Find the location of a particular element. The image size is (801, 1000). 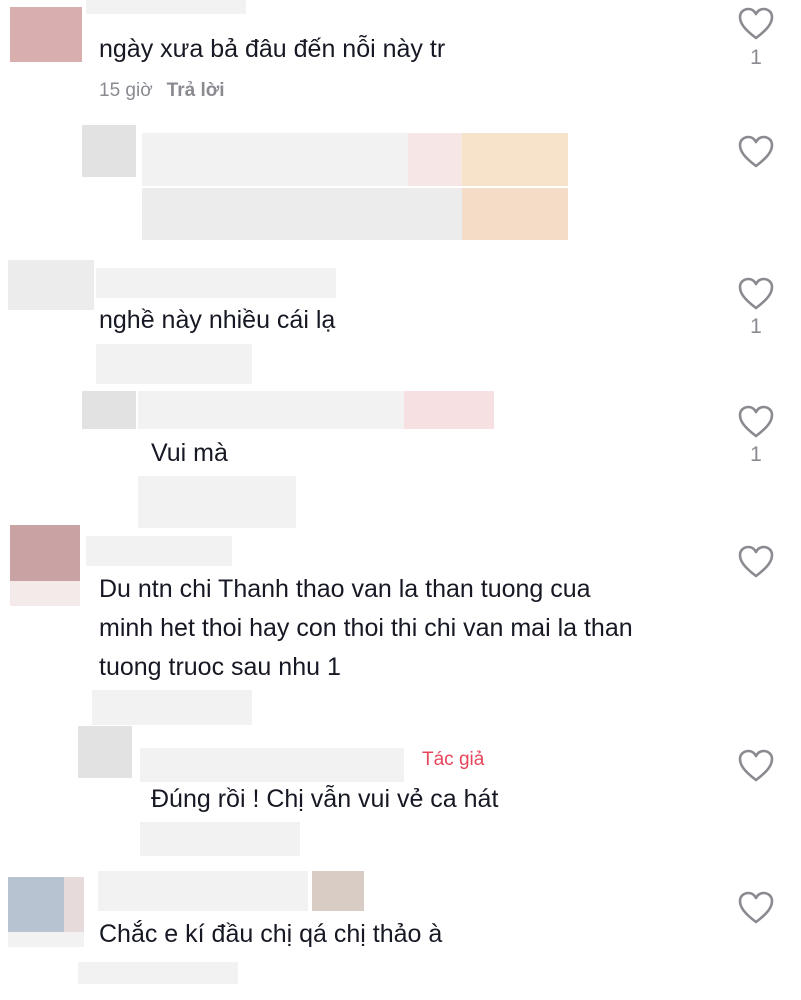

comment-text-line-3: tuong truoc sau nhu 1 is located at coordinates (220, 667).